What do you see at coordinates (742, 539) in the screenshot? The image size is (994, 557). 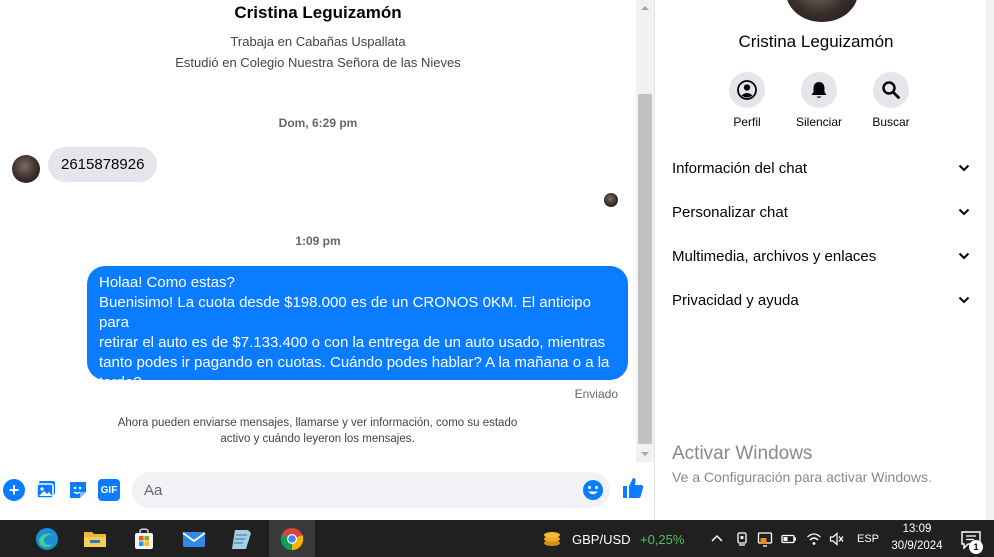 I see `webcam-icon` at bounding box center [742, 539].